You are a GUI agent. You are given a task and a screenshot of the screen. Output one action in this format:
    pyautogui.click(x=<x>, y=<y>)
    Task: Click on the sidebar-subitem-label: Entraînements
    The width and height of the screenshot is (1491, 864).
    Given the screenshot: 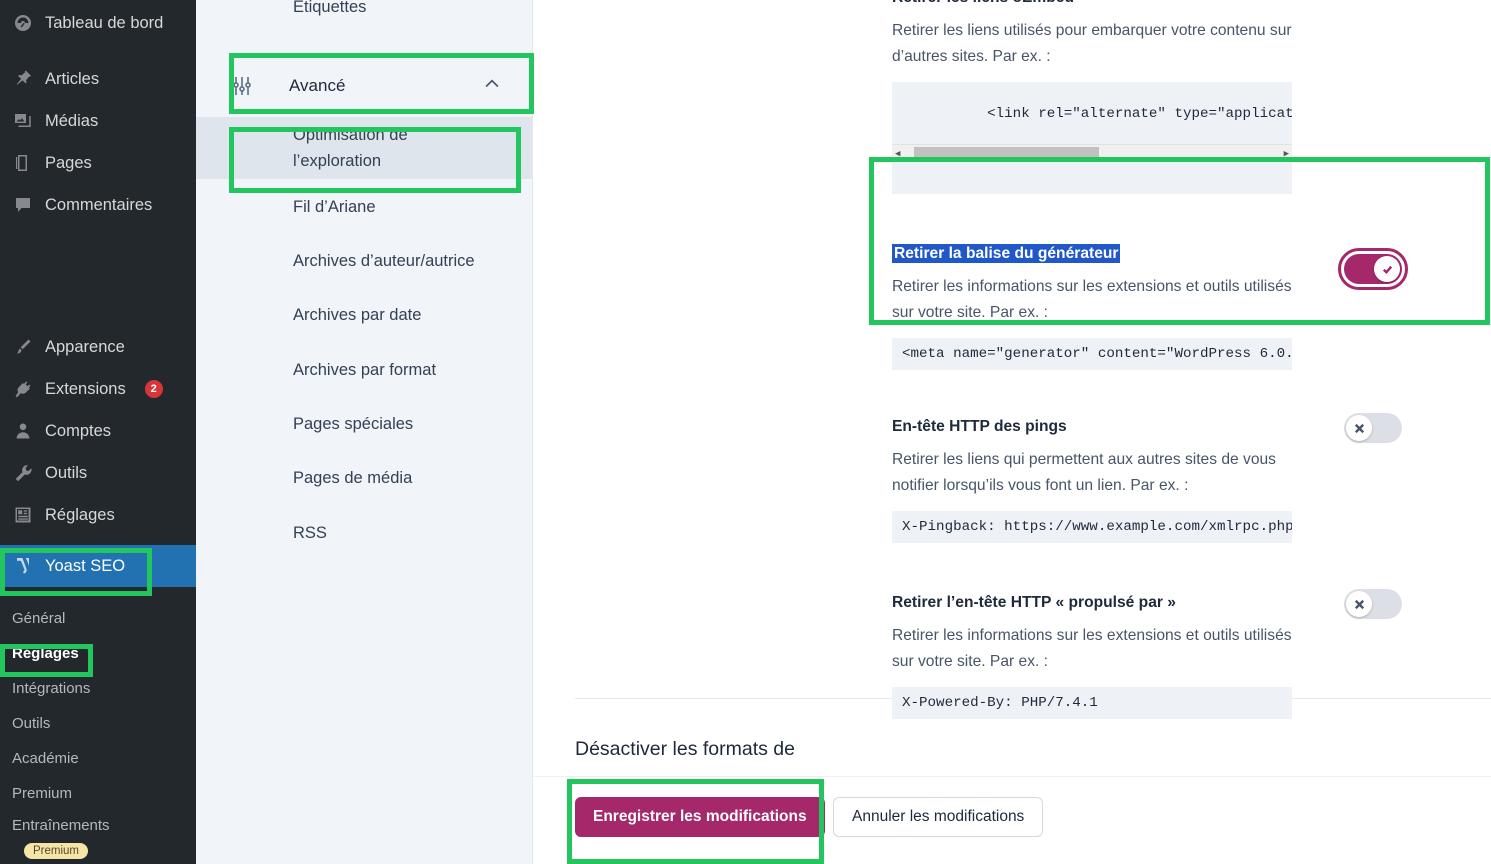 What is the action you would take?
    pyautogui.click(x=61, y=825)
    